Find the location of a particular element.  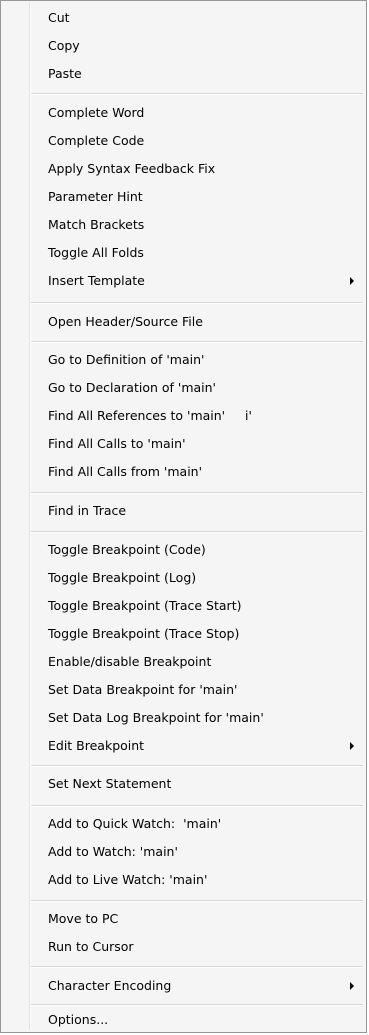

menu-item-label: Move to PC is located at coordinates (83, 918).